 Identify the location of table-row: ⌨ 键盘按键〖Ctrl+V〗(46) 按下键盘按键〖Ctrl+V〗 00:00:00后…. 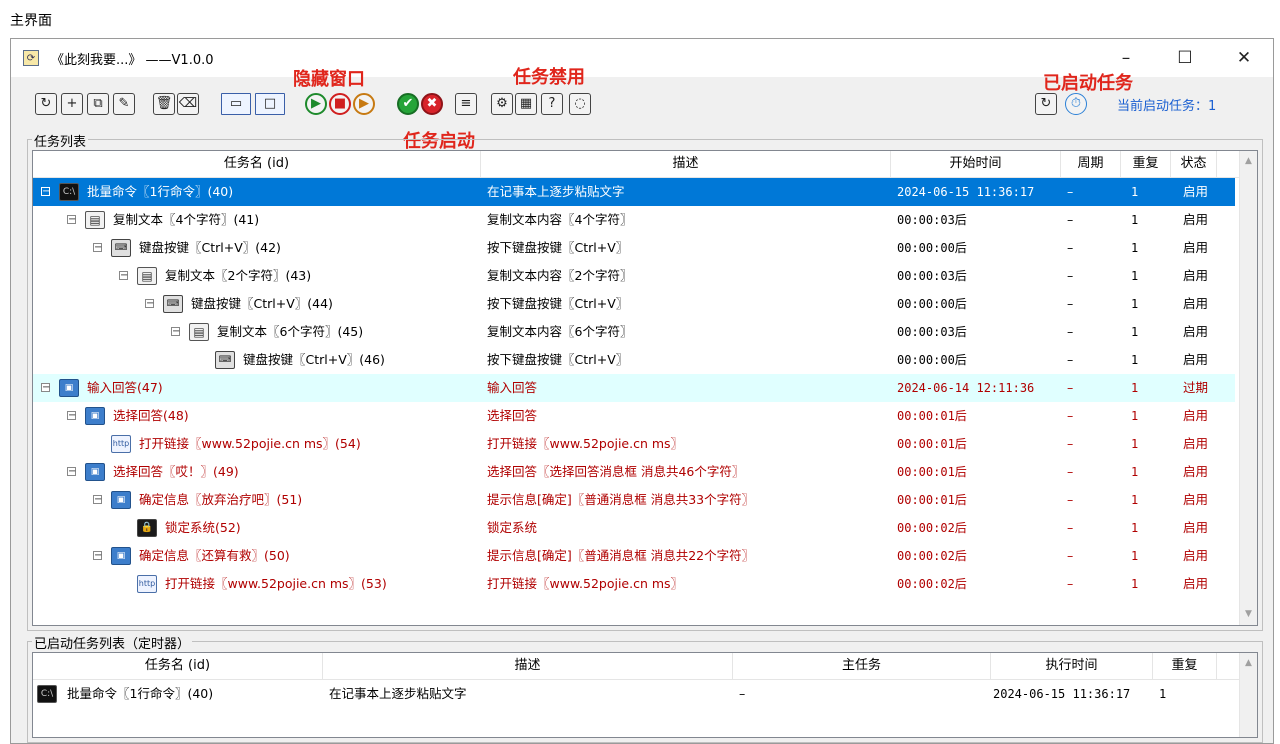
(634, 360).